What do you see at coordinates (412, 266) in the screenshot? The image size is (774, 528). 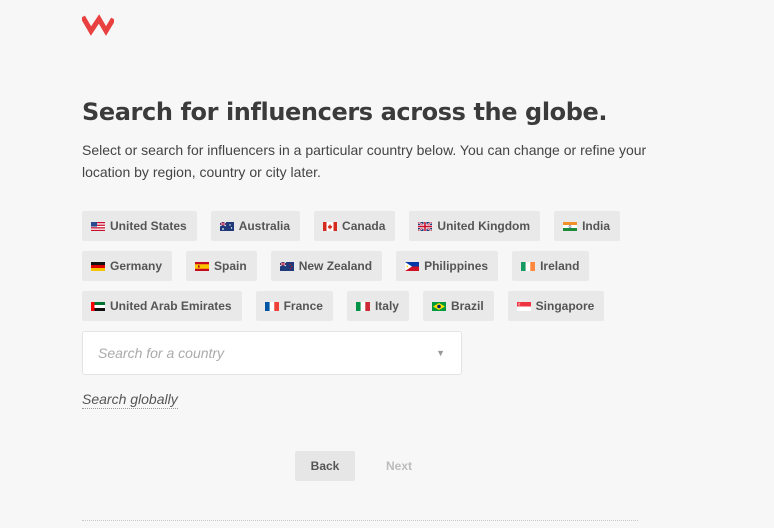 I see `flag-ph-icon` at bounding box center [412, 266].